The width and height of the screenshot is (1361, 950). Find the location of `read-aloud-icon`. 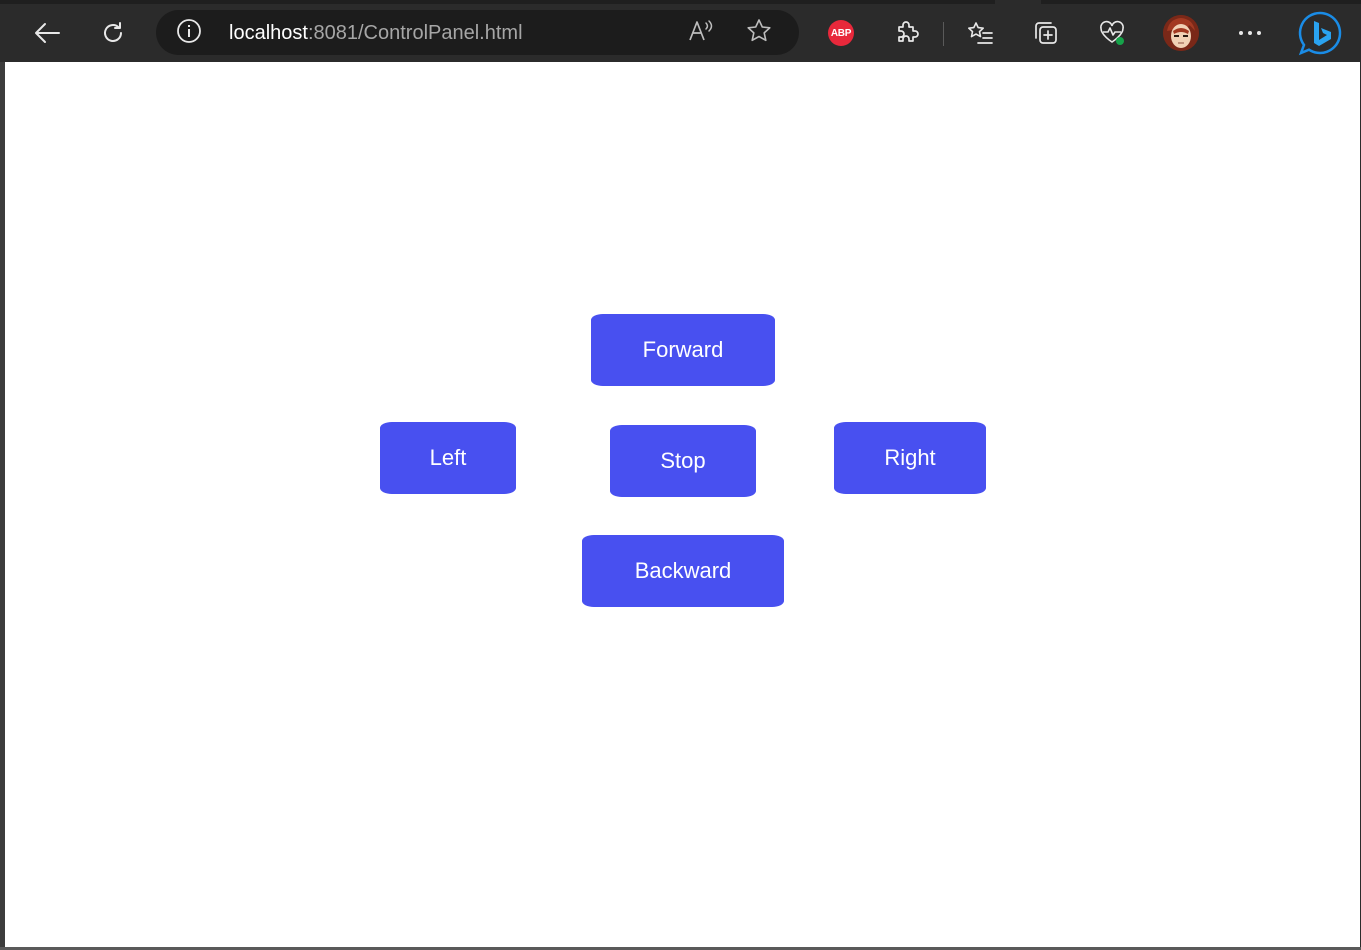

read-aloud-icon is located at coordinates (701, 33).